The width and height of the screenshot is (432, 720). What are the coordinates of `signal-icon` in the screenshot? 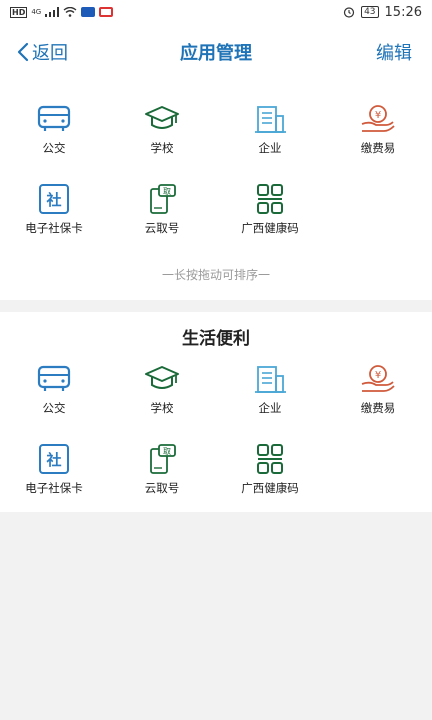 It's located at (52, 12).